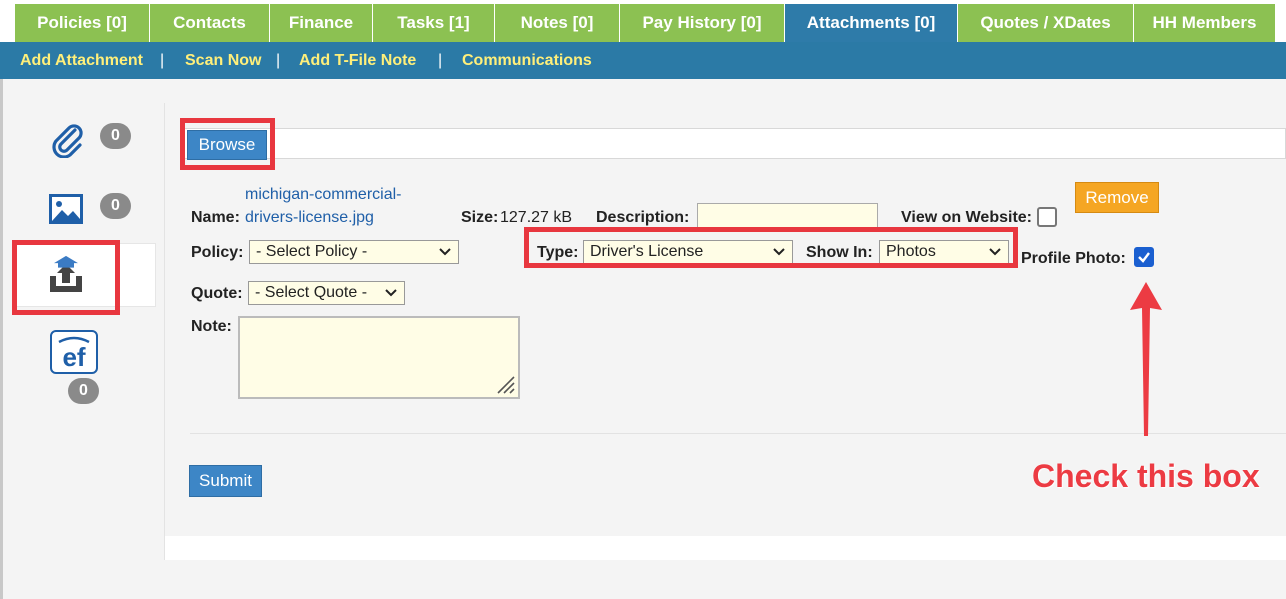 The width and height of the screenshot is (1286, 599). What do you see at coordinates (1046, 23) in the screenshot?
I see `tab-quotes-xdates: Quotes / XDates` at bounding box center [1046, 23].